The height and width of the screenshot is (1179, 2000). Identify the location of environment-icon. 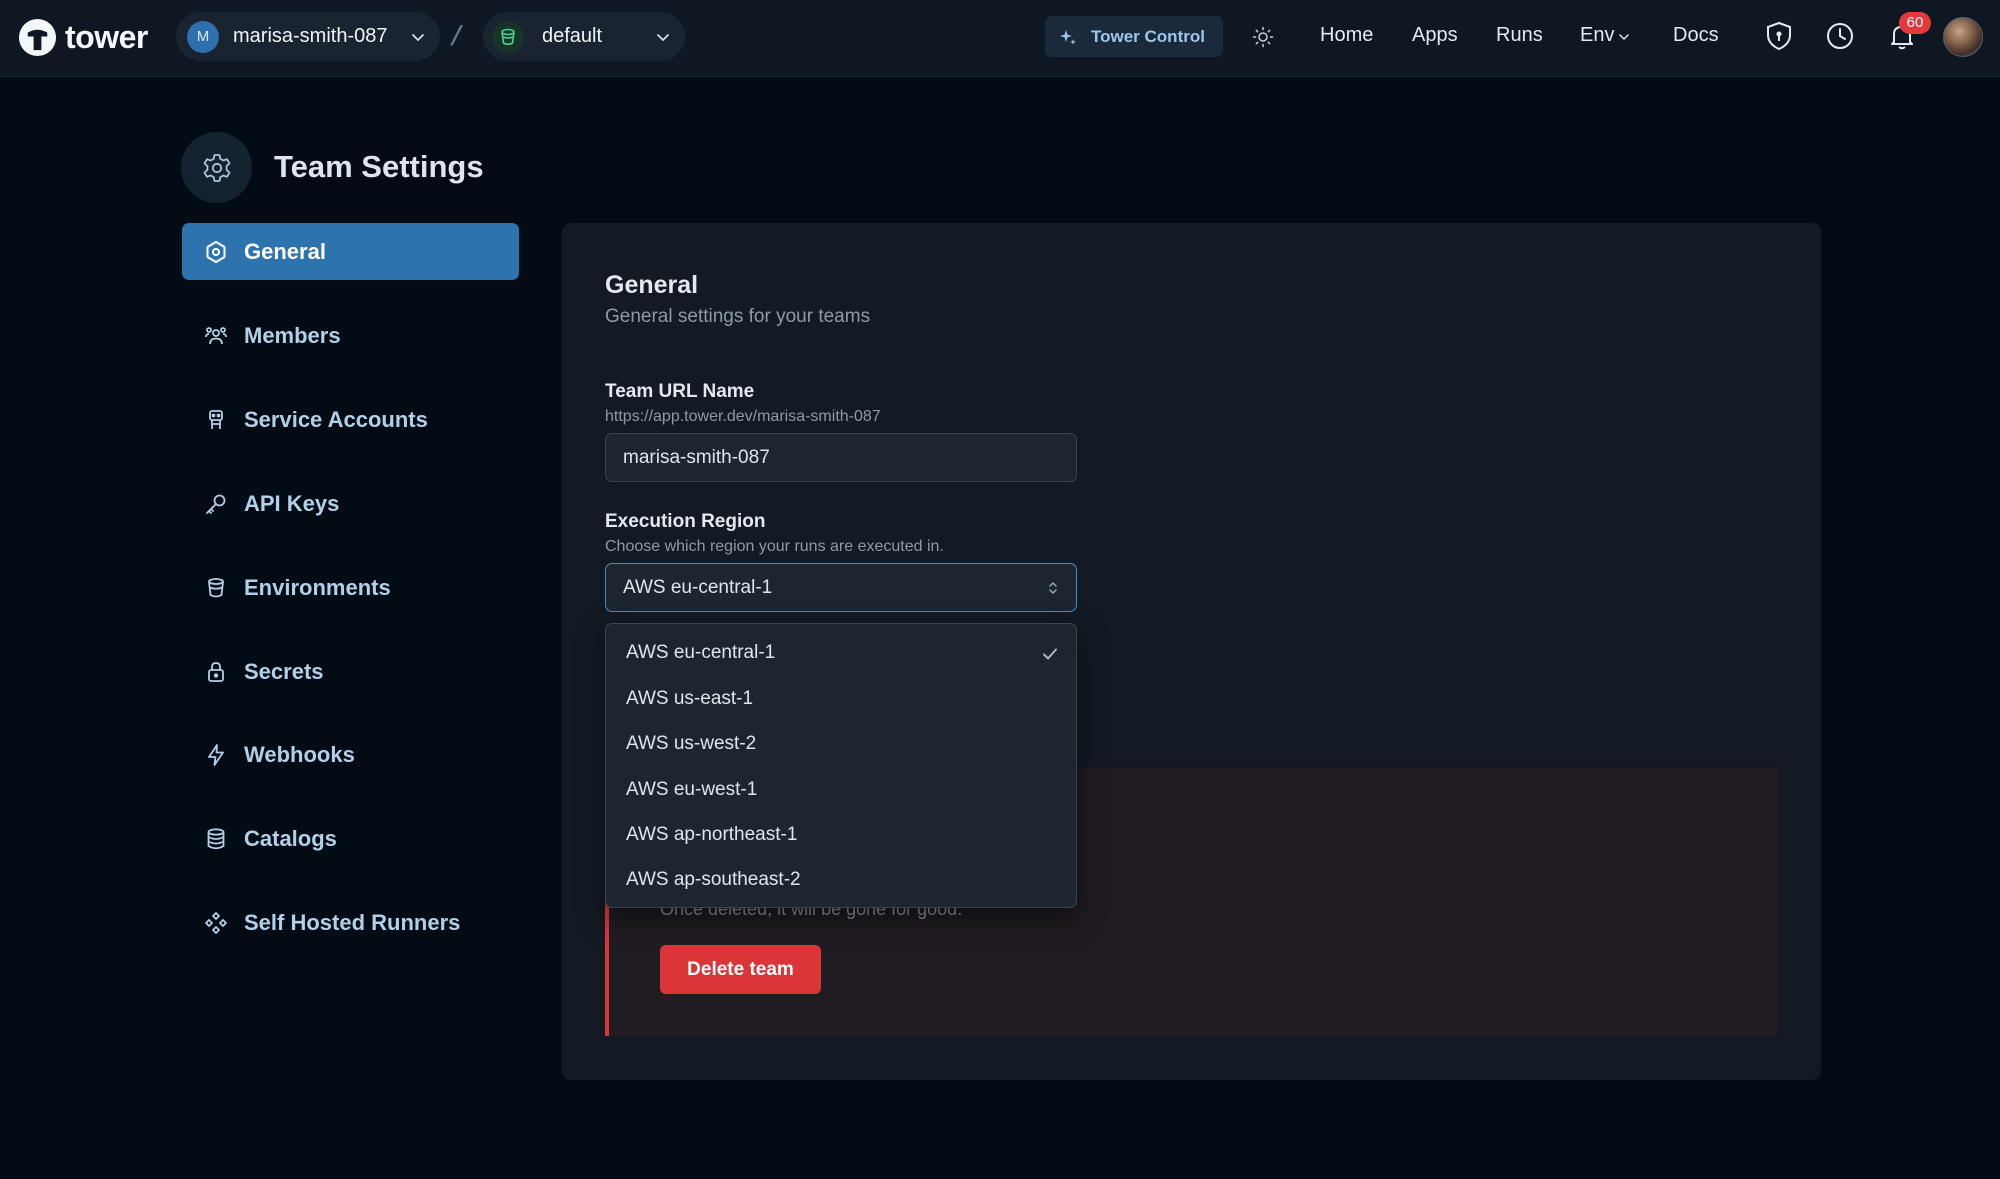
(508, 36).